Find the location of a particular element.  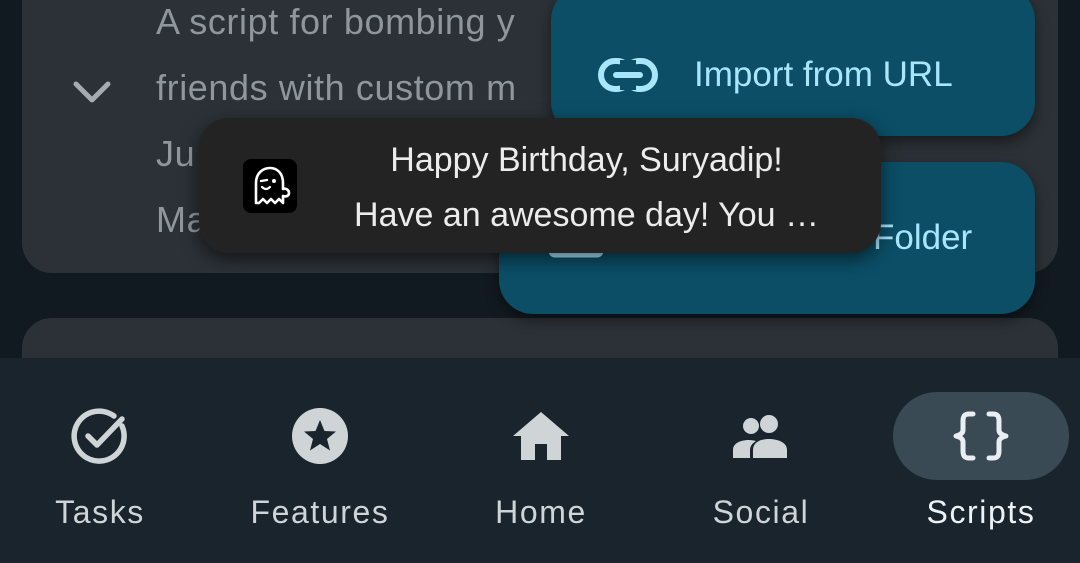

nav-item-tasks: Tasks is located at coordinates (104, 460).